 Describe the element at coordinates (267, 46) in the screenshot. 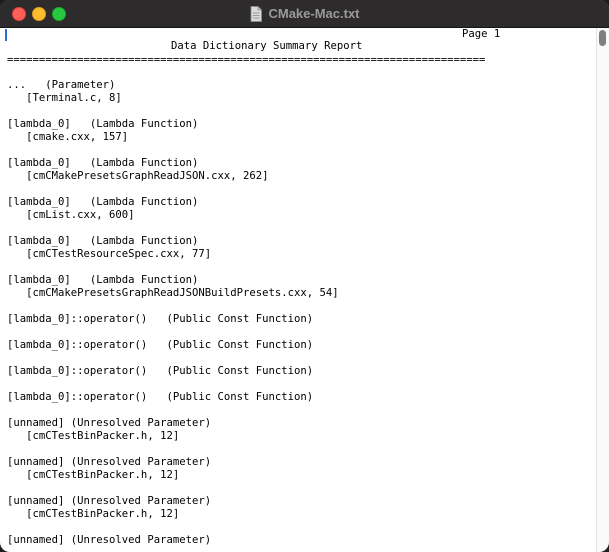

I see `report-heading: Data Dictionary Summary Report` at that location.